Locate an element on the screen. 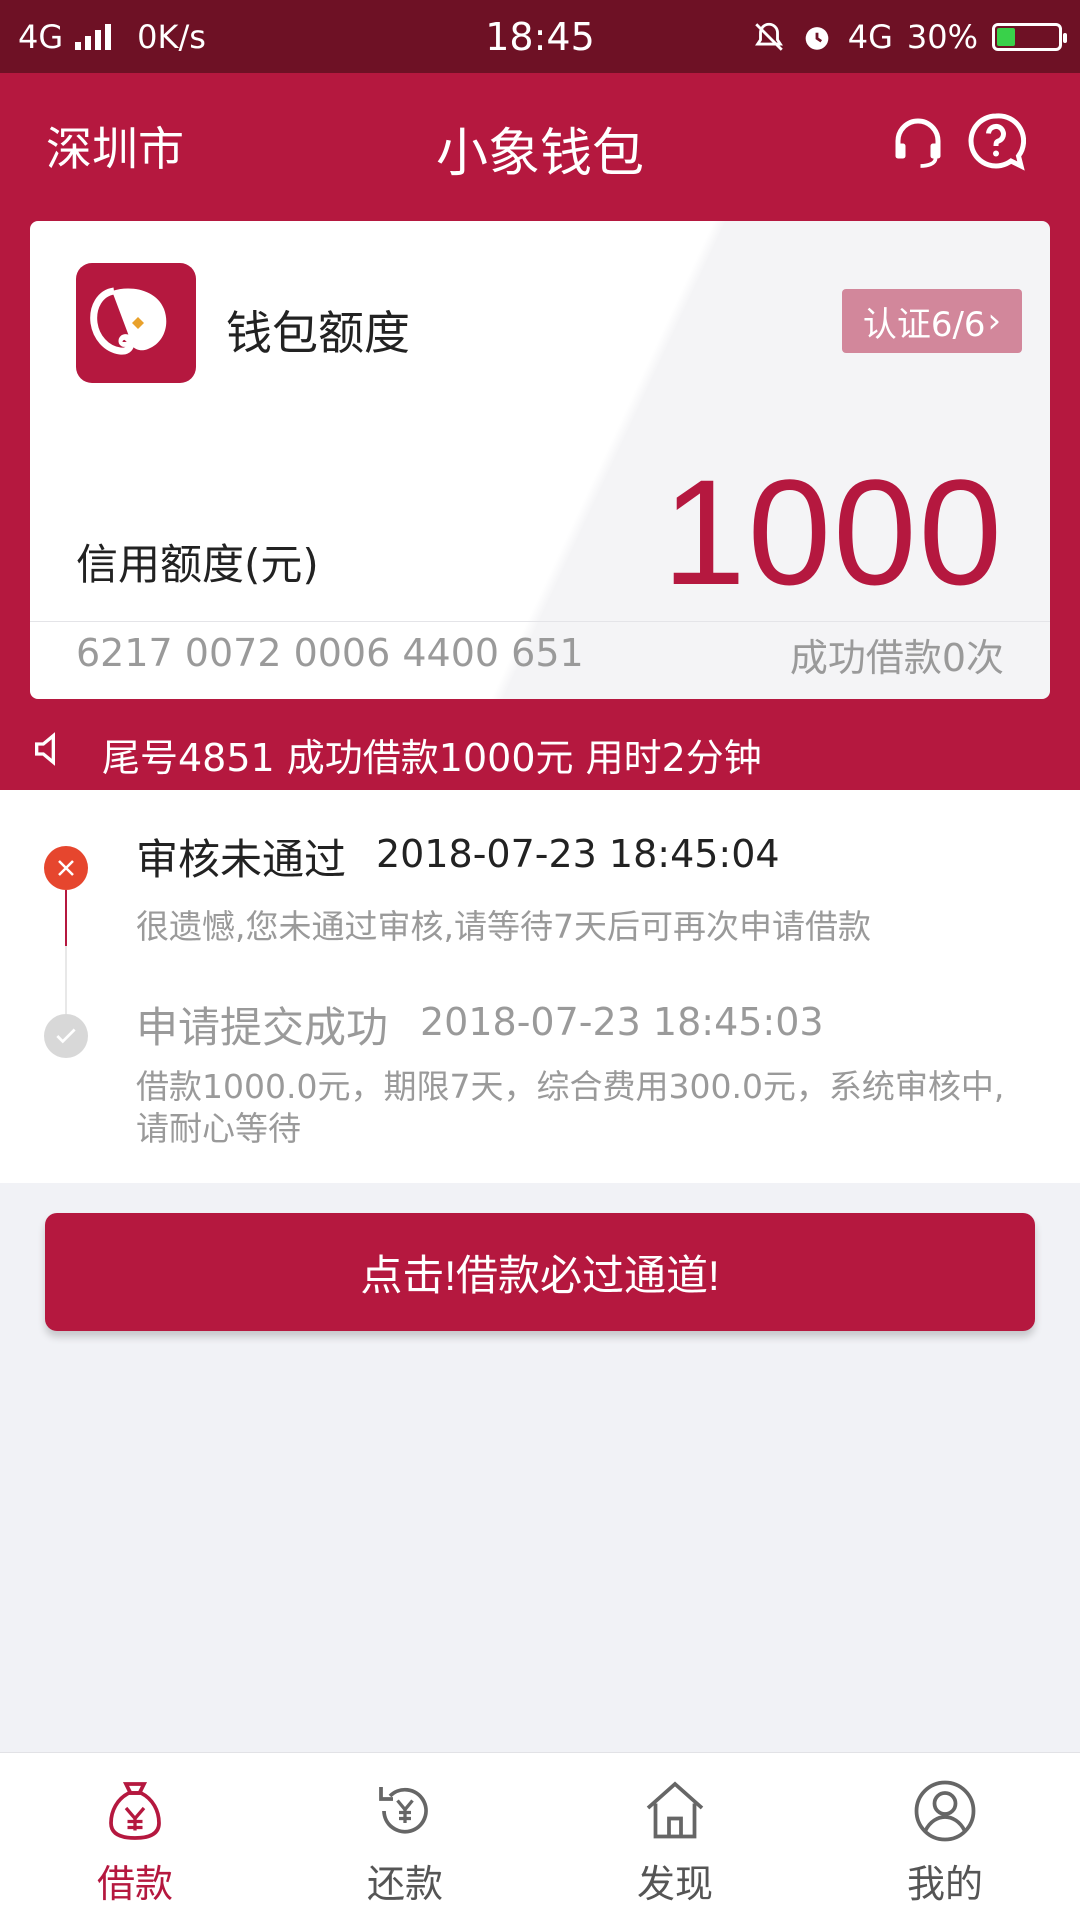  headset-icon is located at coordinates (918, 141).